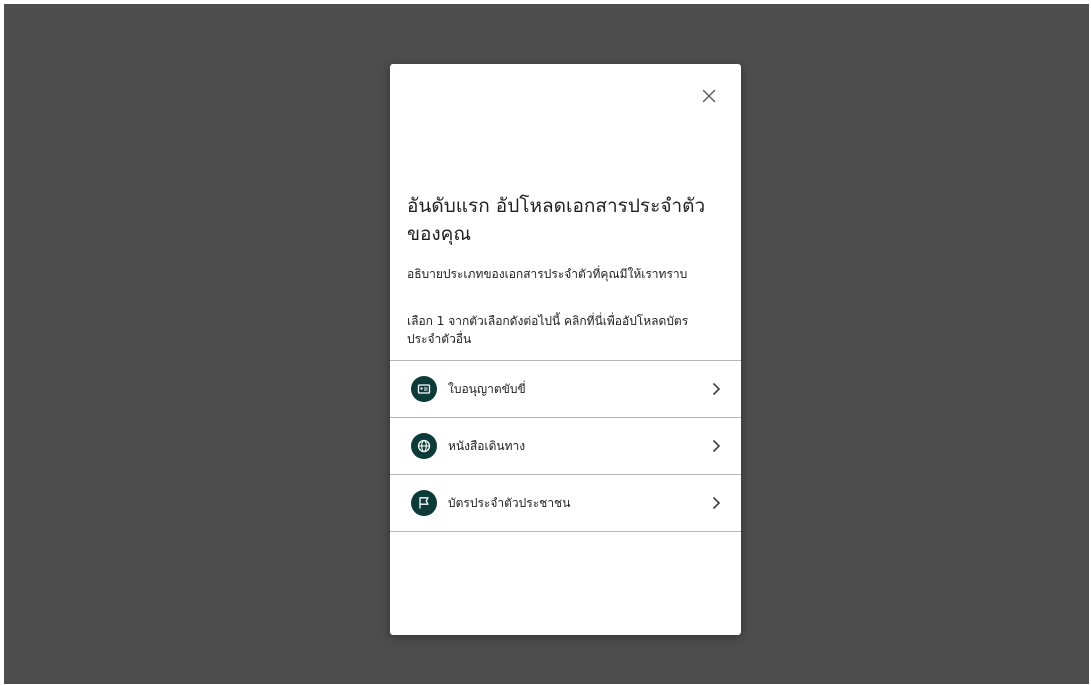  Describe the element at coordinates (509, 503) in the screenshot. I see `option-label: บัตรประจำตัวประชาชน` at that location.